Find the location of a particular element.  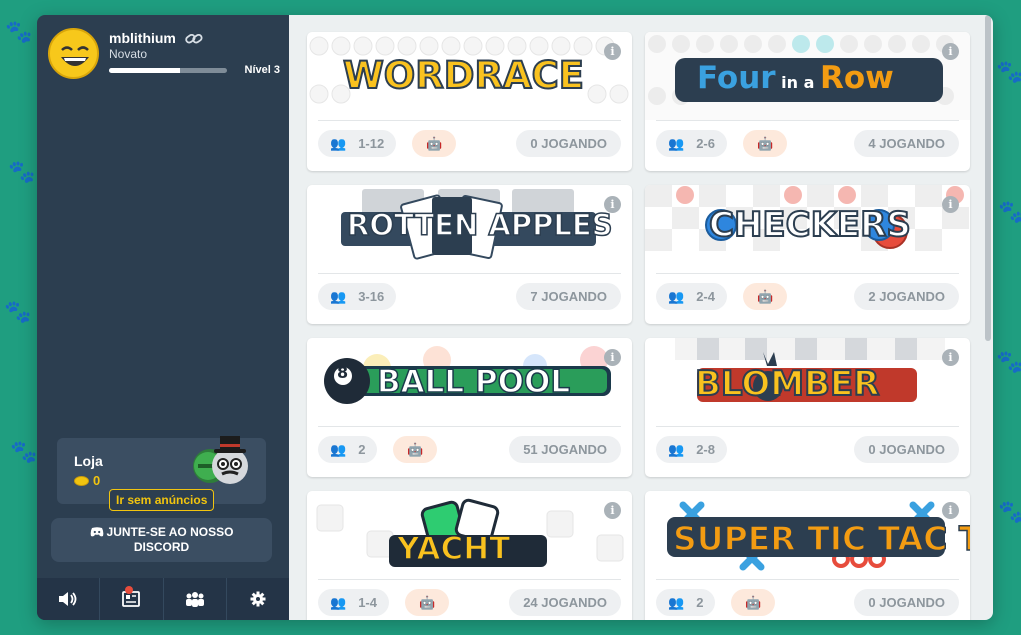

game-card-8-ball-pool: 8 BALL POOL i 👥 2 🤖 51 JOGANDO is located at coordinates (469, 407).